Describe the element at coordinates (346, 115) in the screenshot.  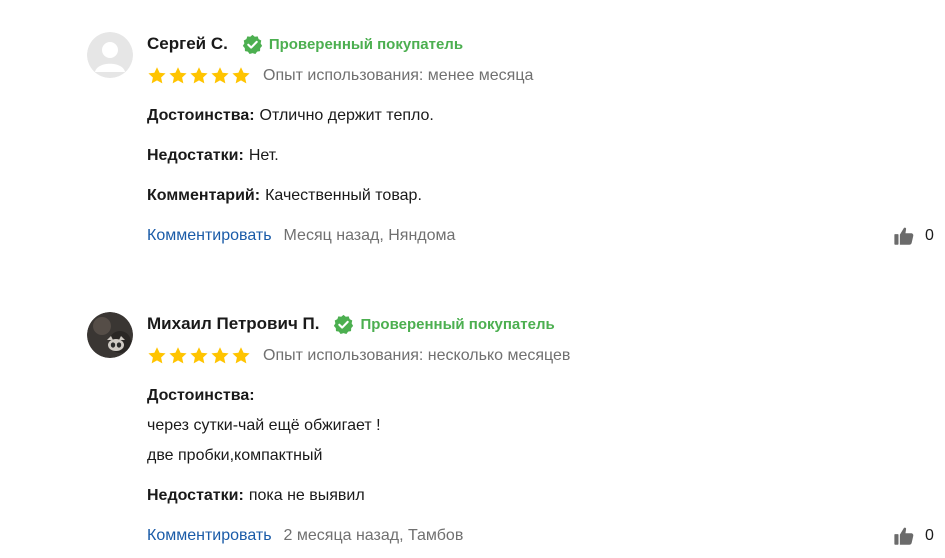
I see `pros-text: Отлично держит тепло.` at that location.